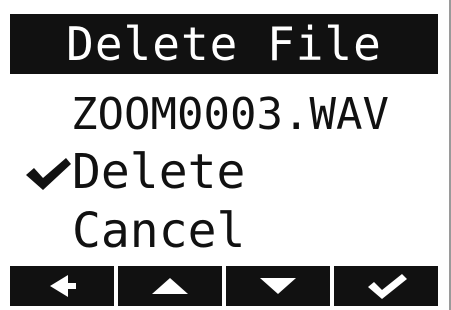 The image size is (451, 310). I want to click on down-button, so click(278, 286).